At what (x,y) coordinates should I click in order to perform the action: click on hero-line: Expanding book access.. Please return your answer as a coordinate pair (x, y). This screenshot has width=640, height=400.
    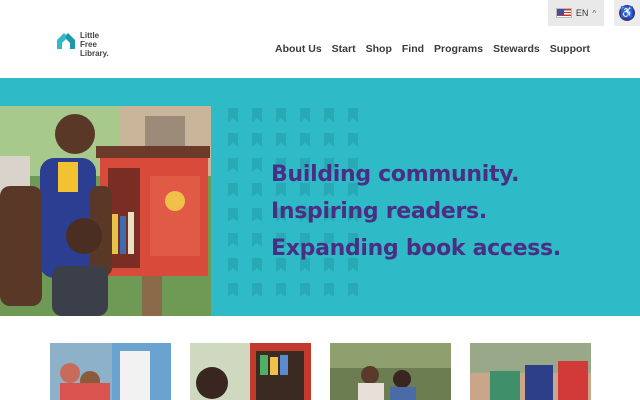
    Looking at the image, I should click on (416, 248).